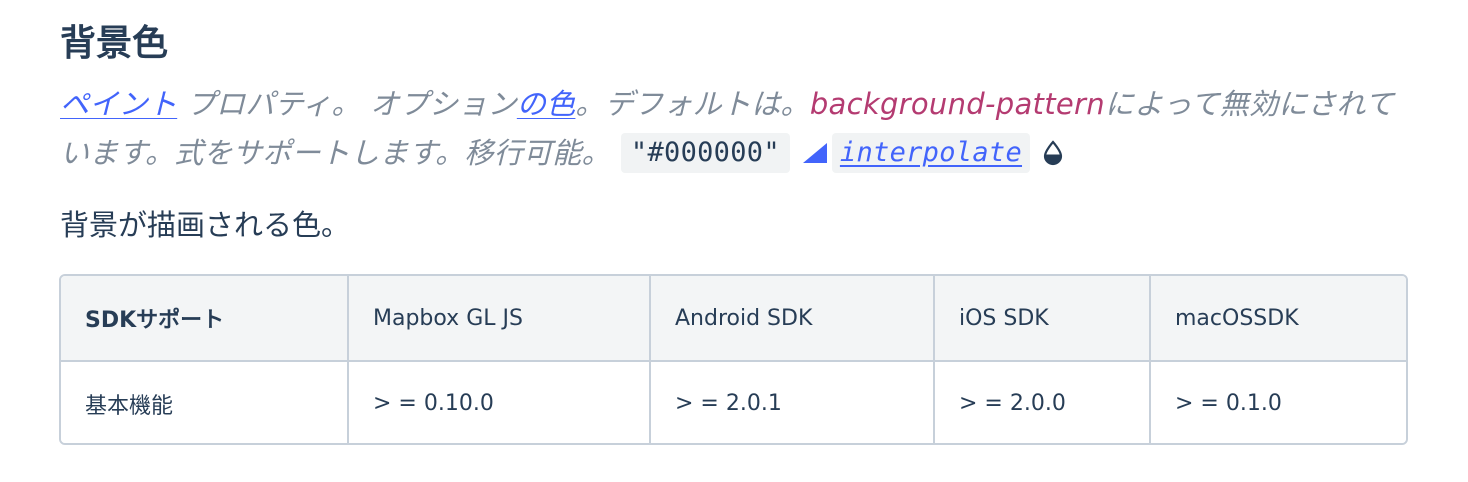 Image resolution: width=1468 pixels, height=482 pixels. What do you see at coordinates (205, 225) in the screenshot?
I see `property-description: 背景が描画される色。` at bounding box center [205, 225].